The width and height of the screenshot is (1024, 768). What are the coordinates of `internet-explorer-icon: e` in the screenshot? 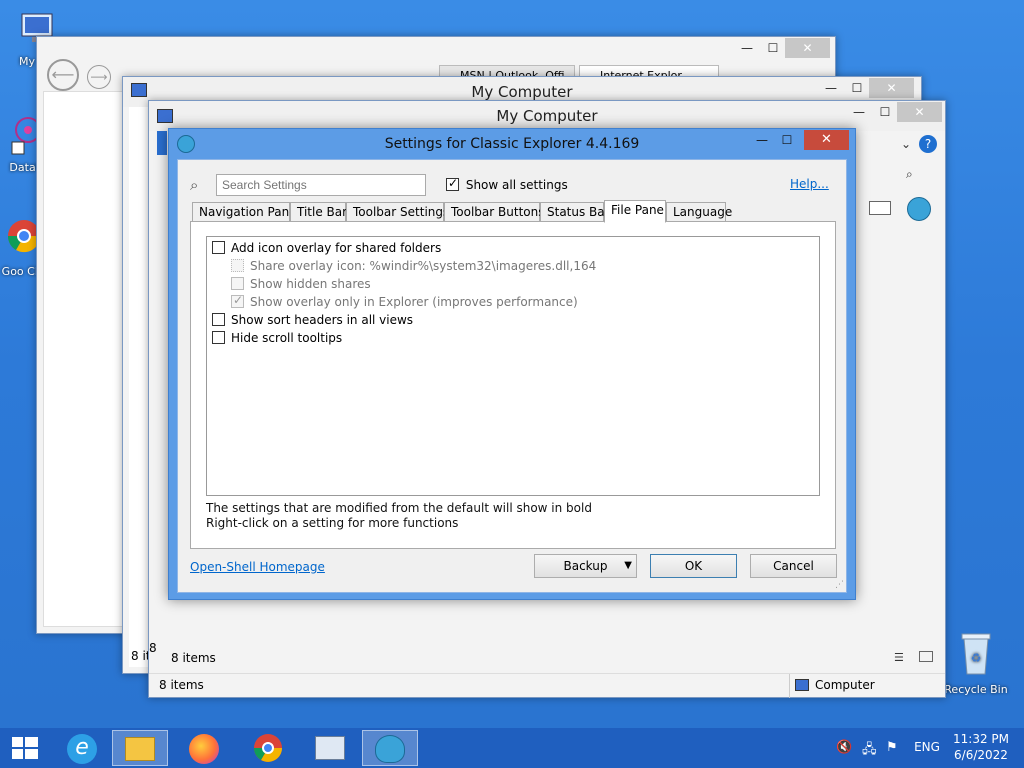 It's located at (82, 749).